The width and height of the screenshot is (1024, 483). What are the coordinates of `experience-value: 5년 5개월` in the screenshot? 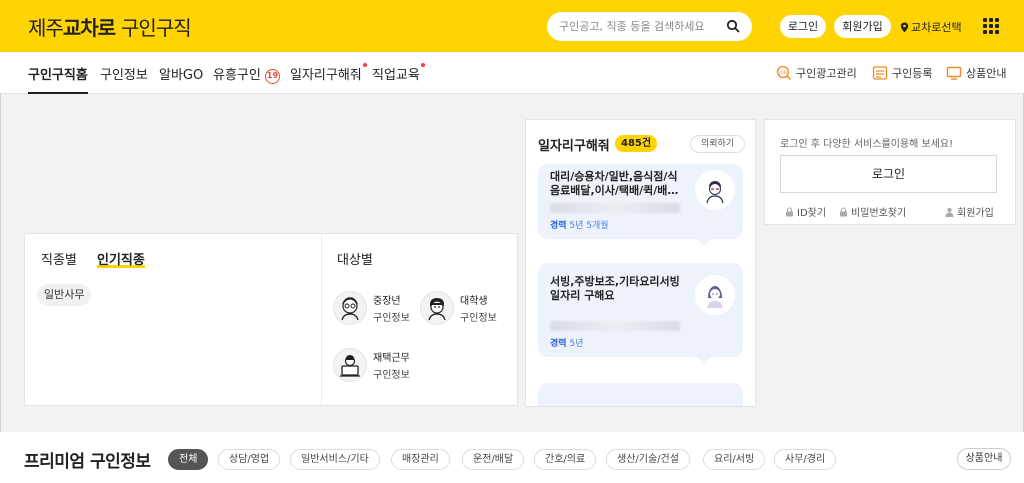 It's located at (589, 226).